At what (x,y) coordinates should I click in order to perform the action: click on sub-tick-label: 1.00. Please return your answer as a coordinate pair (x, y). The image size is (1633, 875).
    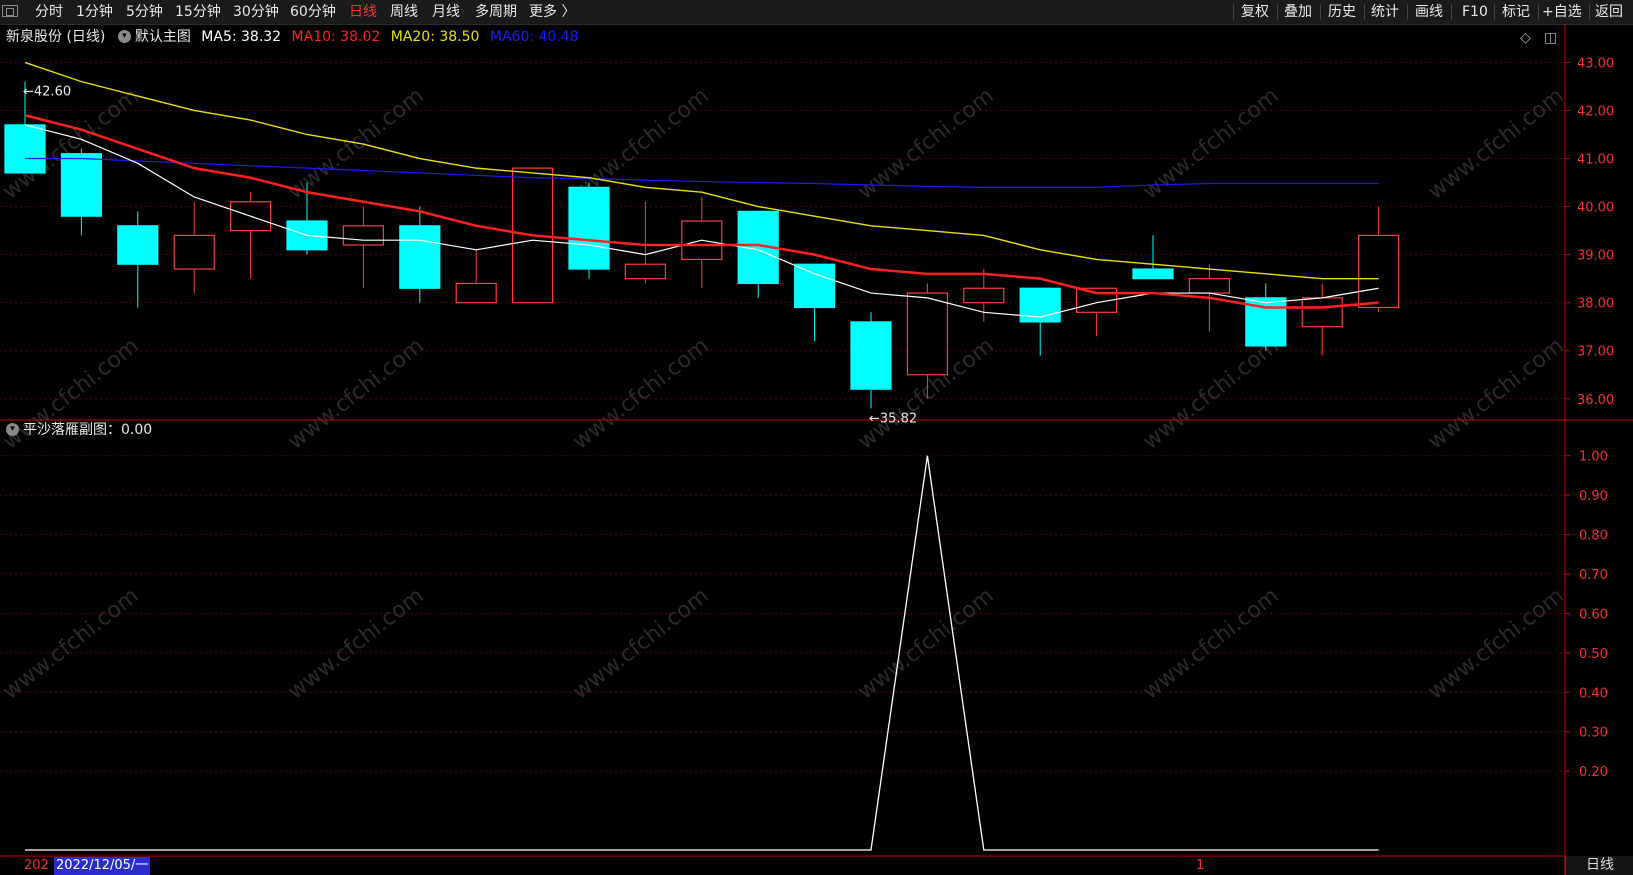
    Looking at the image, I should click on (1593, 457).